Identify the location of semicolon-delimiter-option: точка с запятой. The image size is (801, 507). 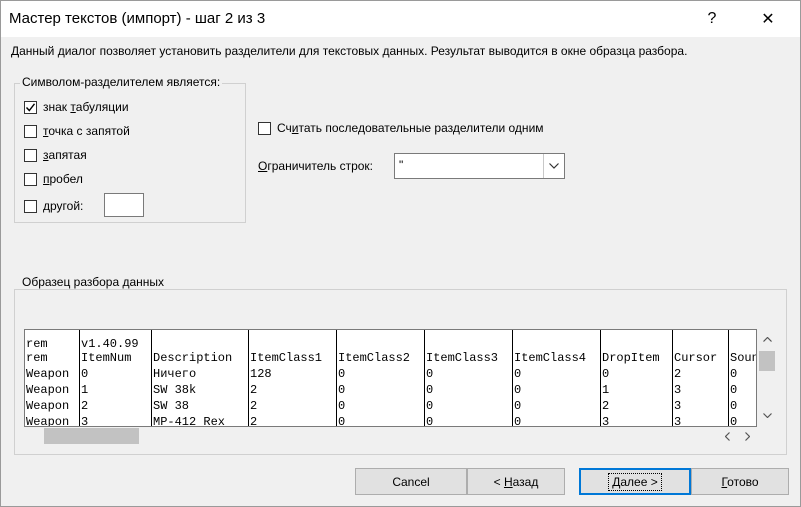
(77, 131).